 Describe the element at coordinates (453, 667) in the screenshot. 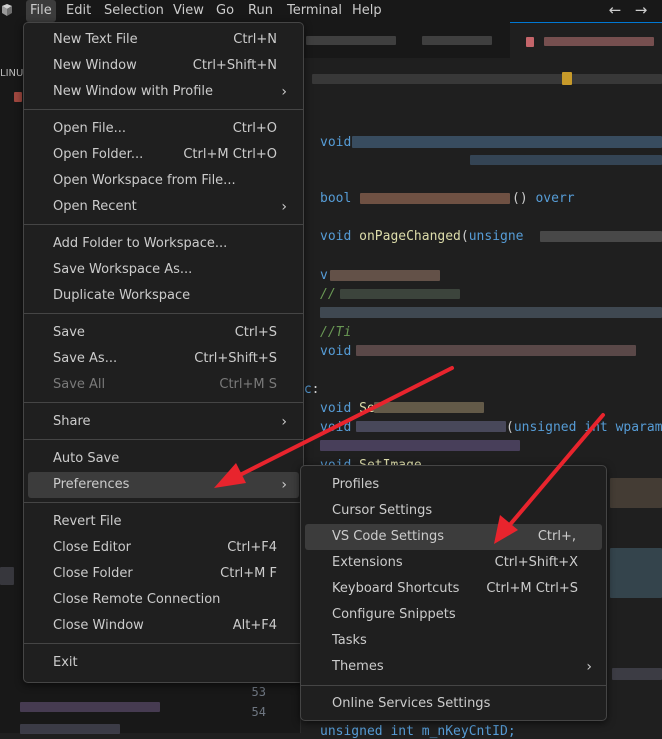

I see `menu-item-themes: Themes ›` at that location.